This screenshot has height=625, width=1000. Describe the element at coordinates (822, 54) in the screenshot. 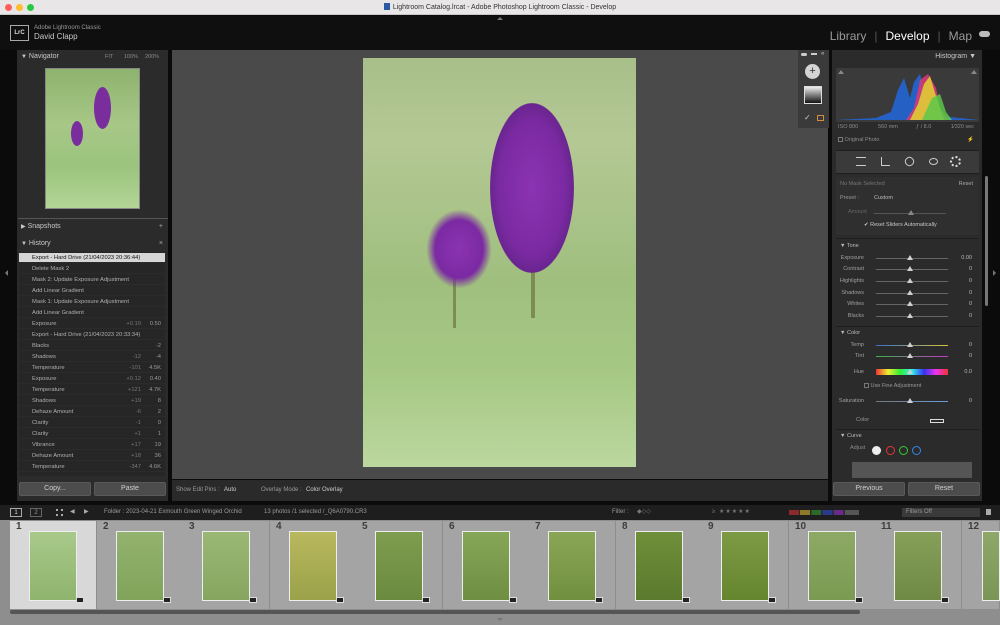

I see `close-icon: «` at that location.